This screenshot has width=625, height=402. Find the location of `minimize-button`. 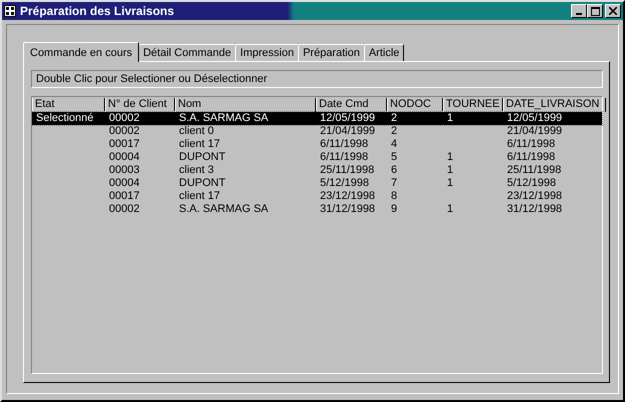

minimize-button is located at coordinates (579, 11).